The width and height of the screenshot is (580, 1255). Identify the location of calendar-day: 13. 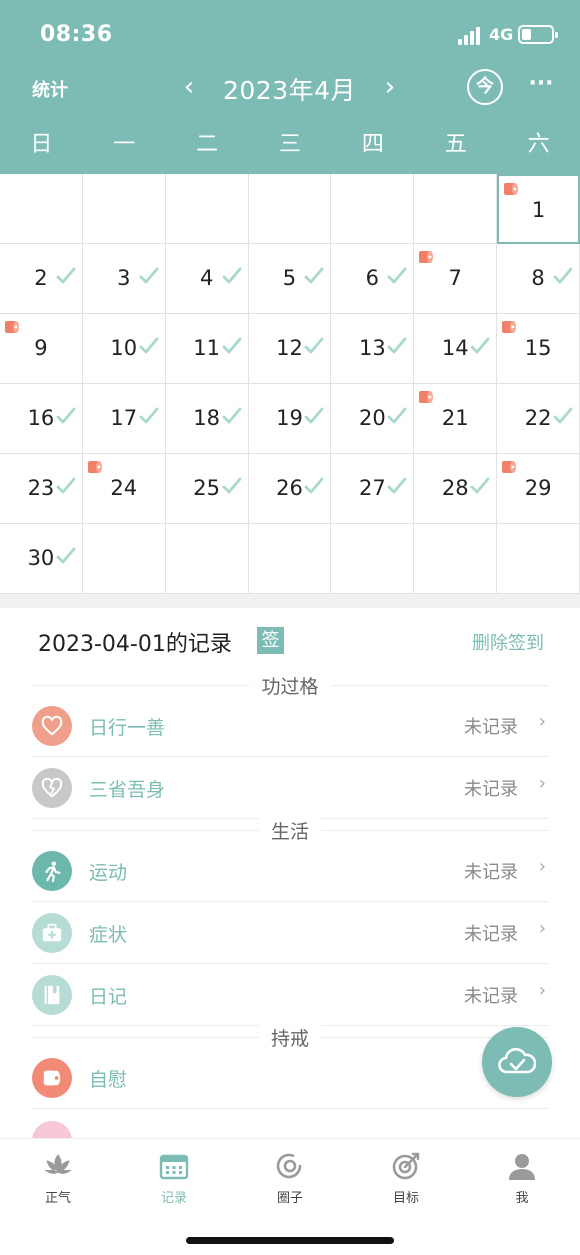
(373, 349).